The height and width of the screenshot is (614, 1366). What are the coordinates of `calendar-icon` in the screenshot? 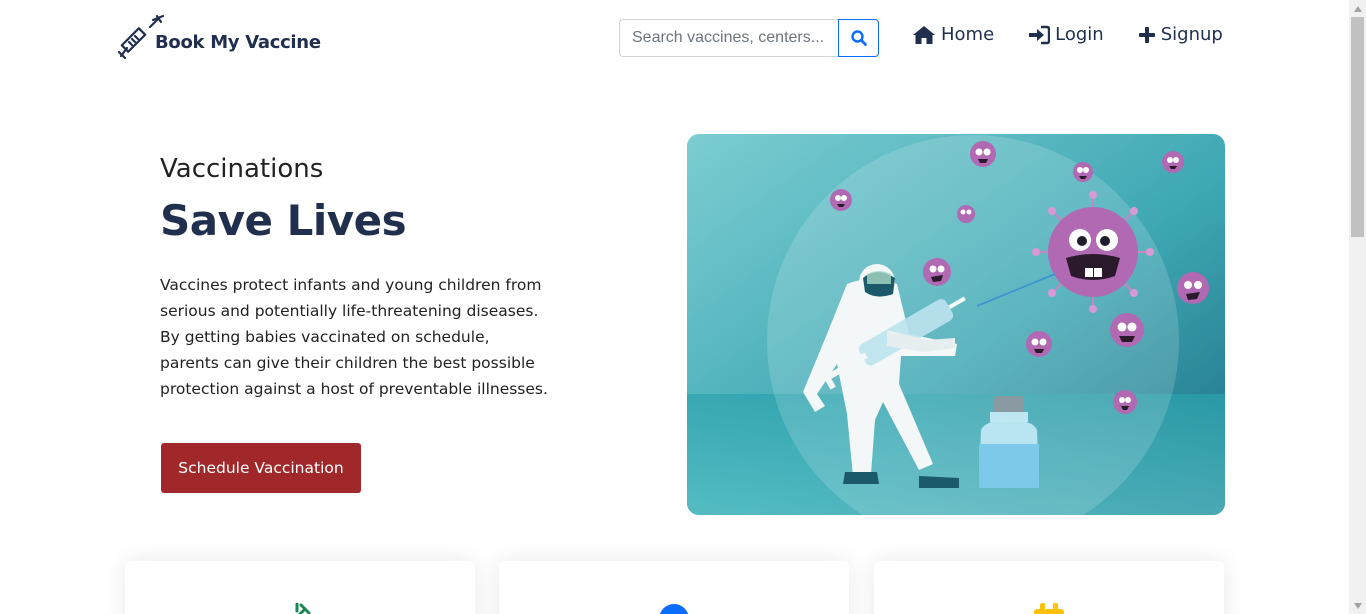 It's located at (1049, 608).